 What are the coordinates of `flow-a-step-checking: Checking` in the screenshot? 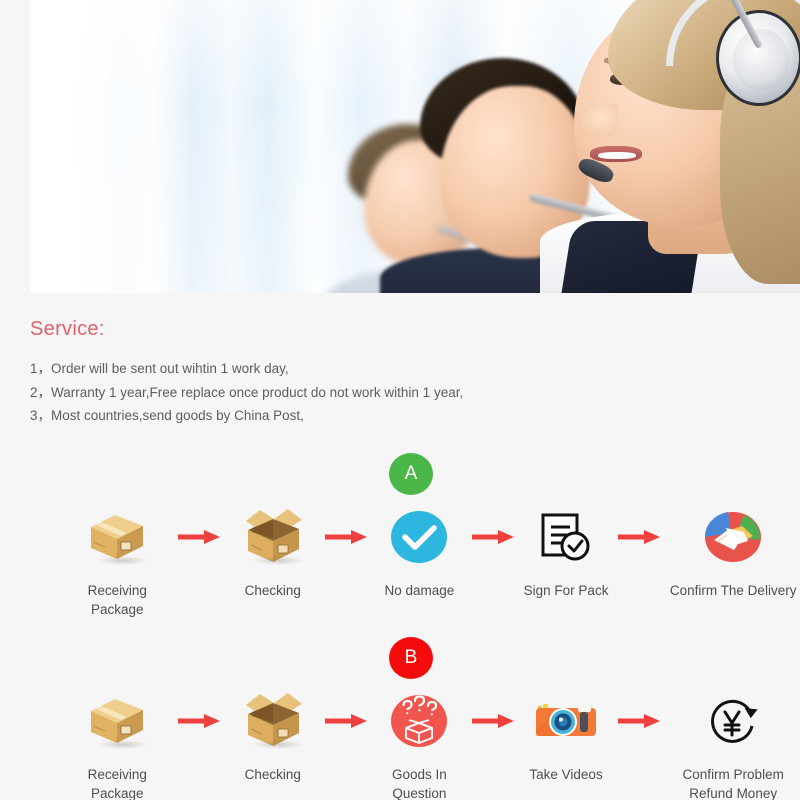 It's located at (272, 562).